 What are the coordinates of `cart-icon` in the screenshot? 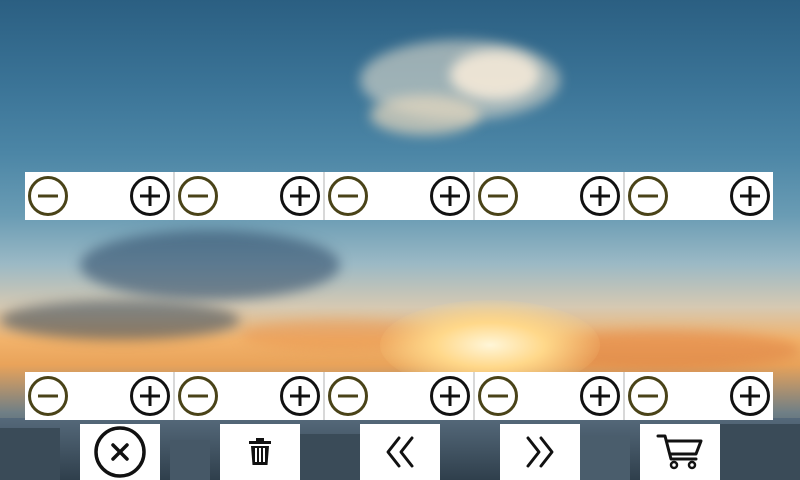 It's located at (680, 452).